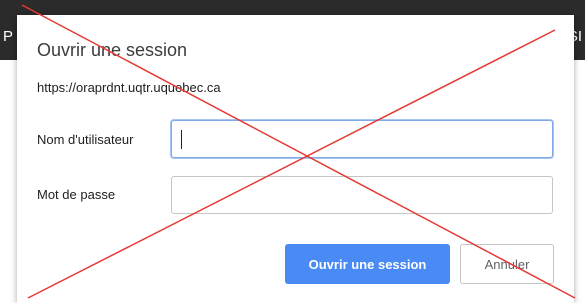  Describe the element at coordinates (507, 264) in the screenshot. I see `cancel-button: Annuler` at that location.